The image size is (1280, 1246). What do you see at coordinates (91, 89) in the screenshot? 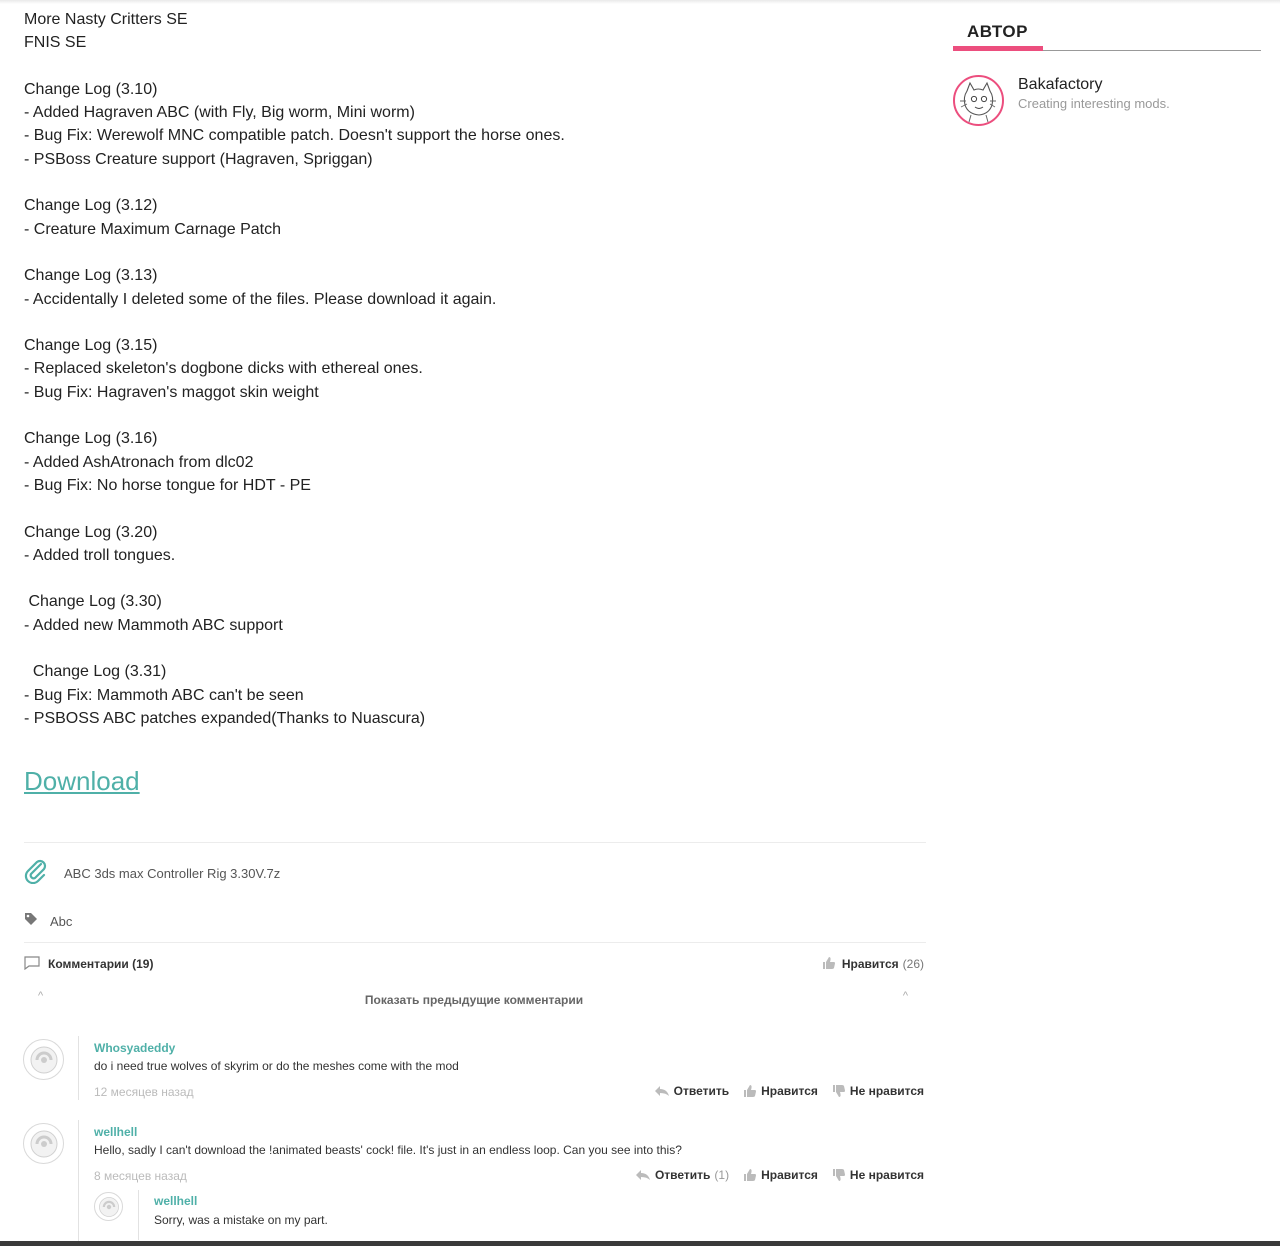
I see `article-line: Change Log (3.10)` at bounding box center [91, 89].